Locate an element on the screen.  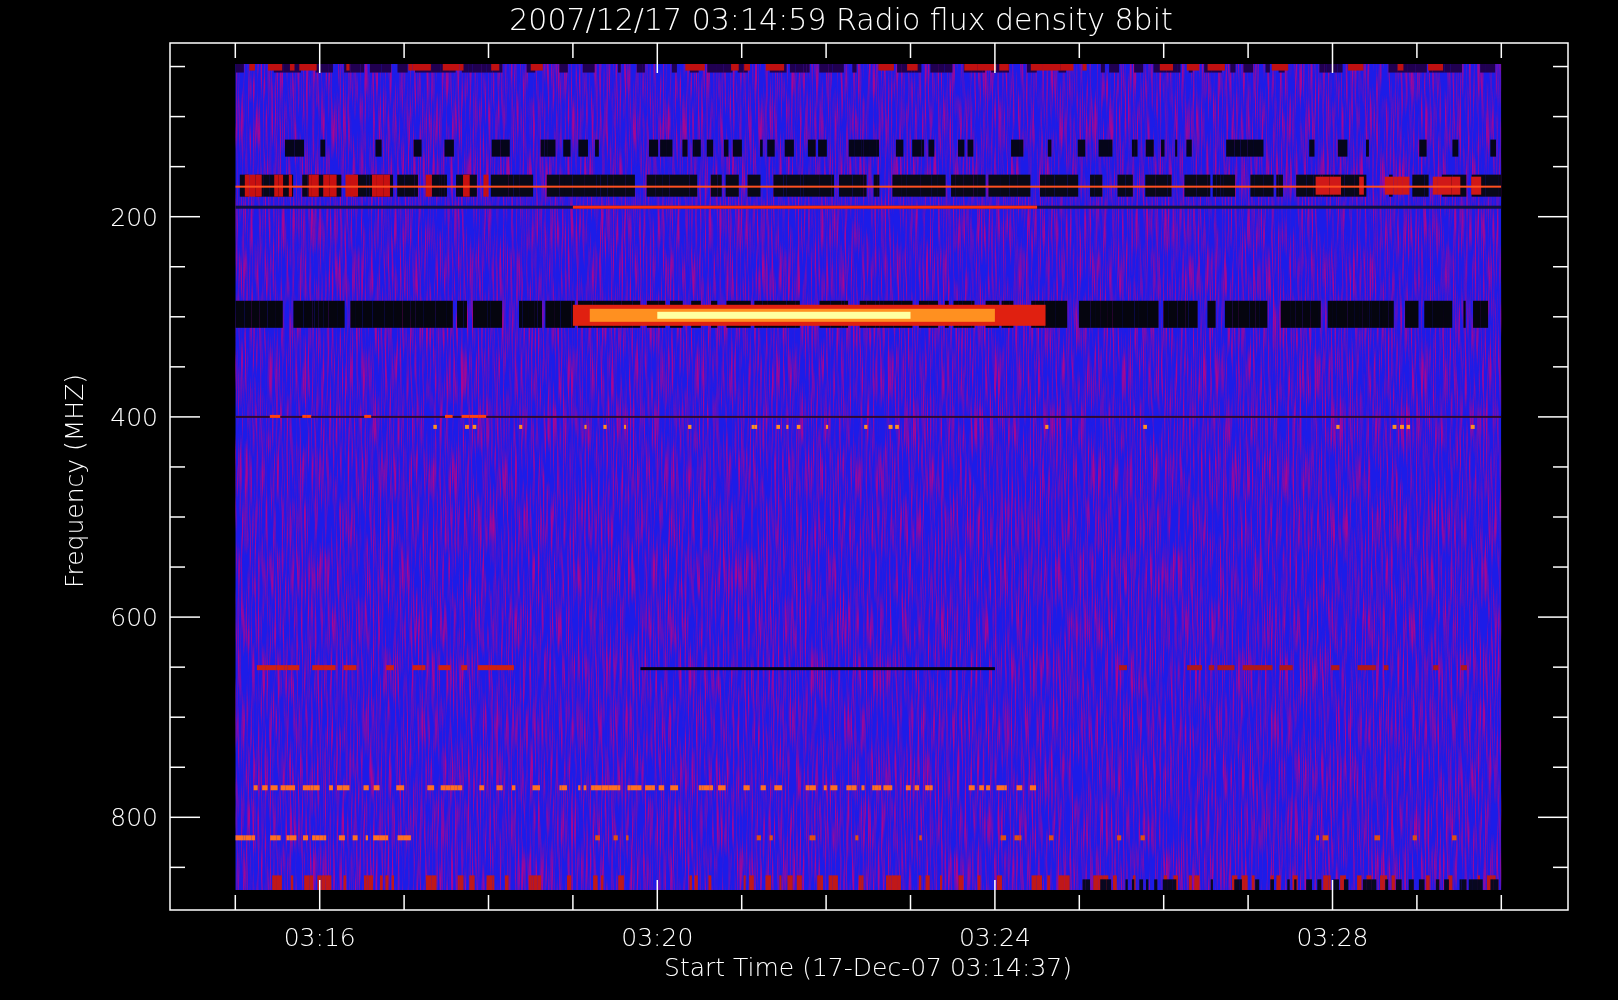
tick-label: 800 is located at coordinates (134, 818).